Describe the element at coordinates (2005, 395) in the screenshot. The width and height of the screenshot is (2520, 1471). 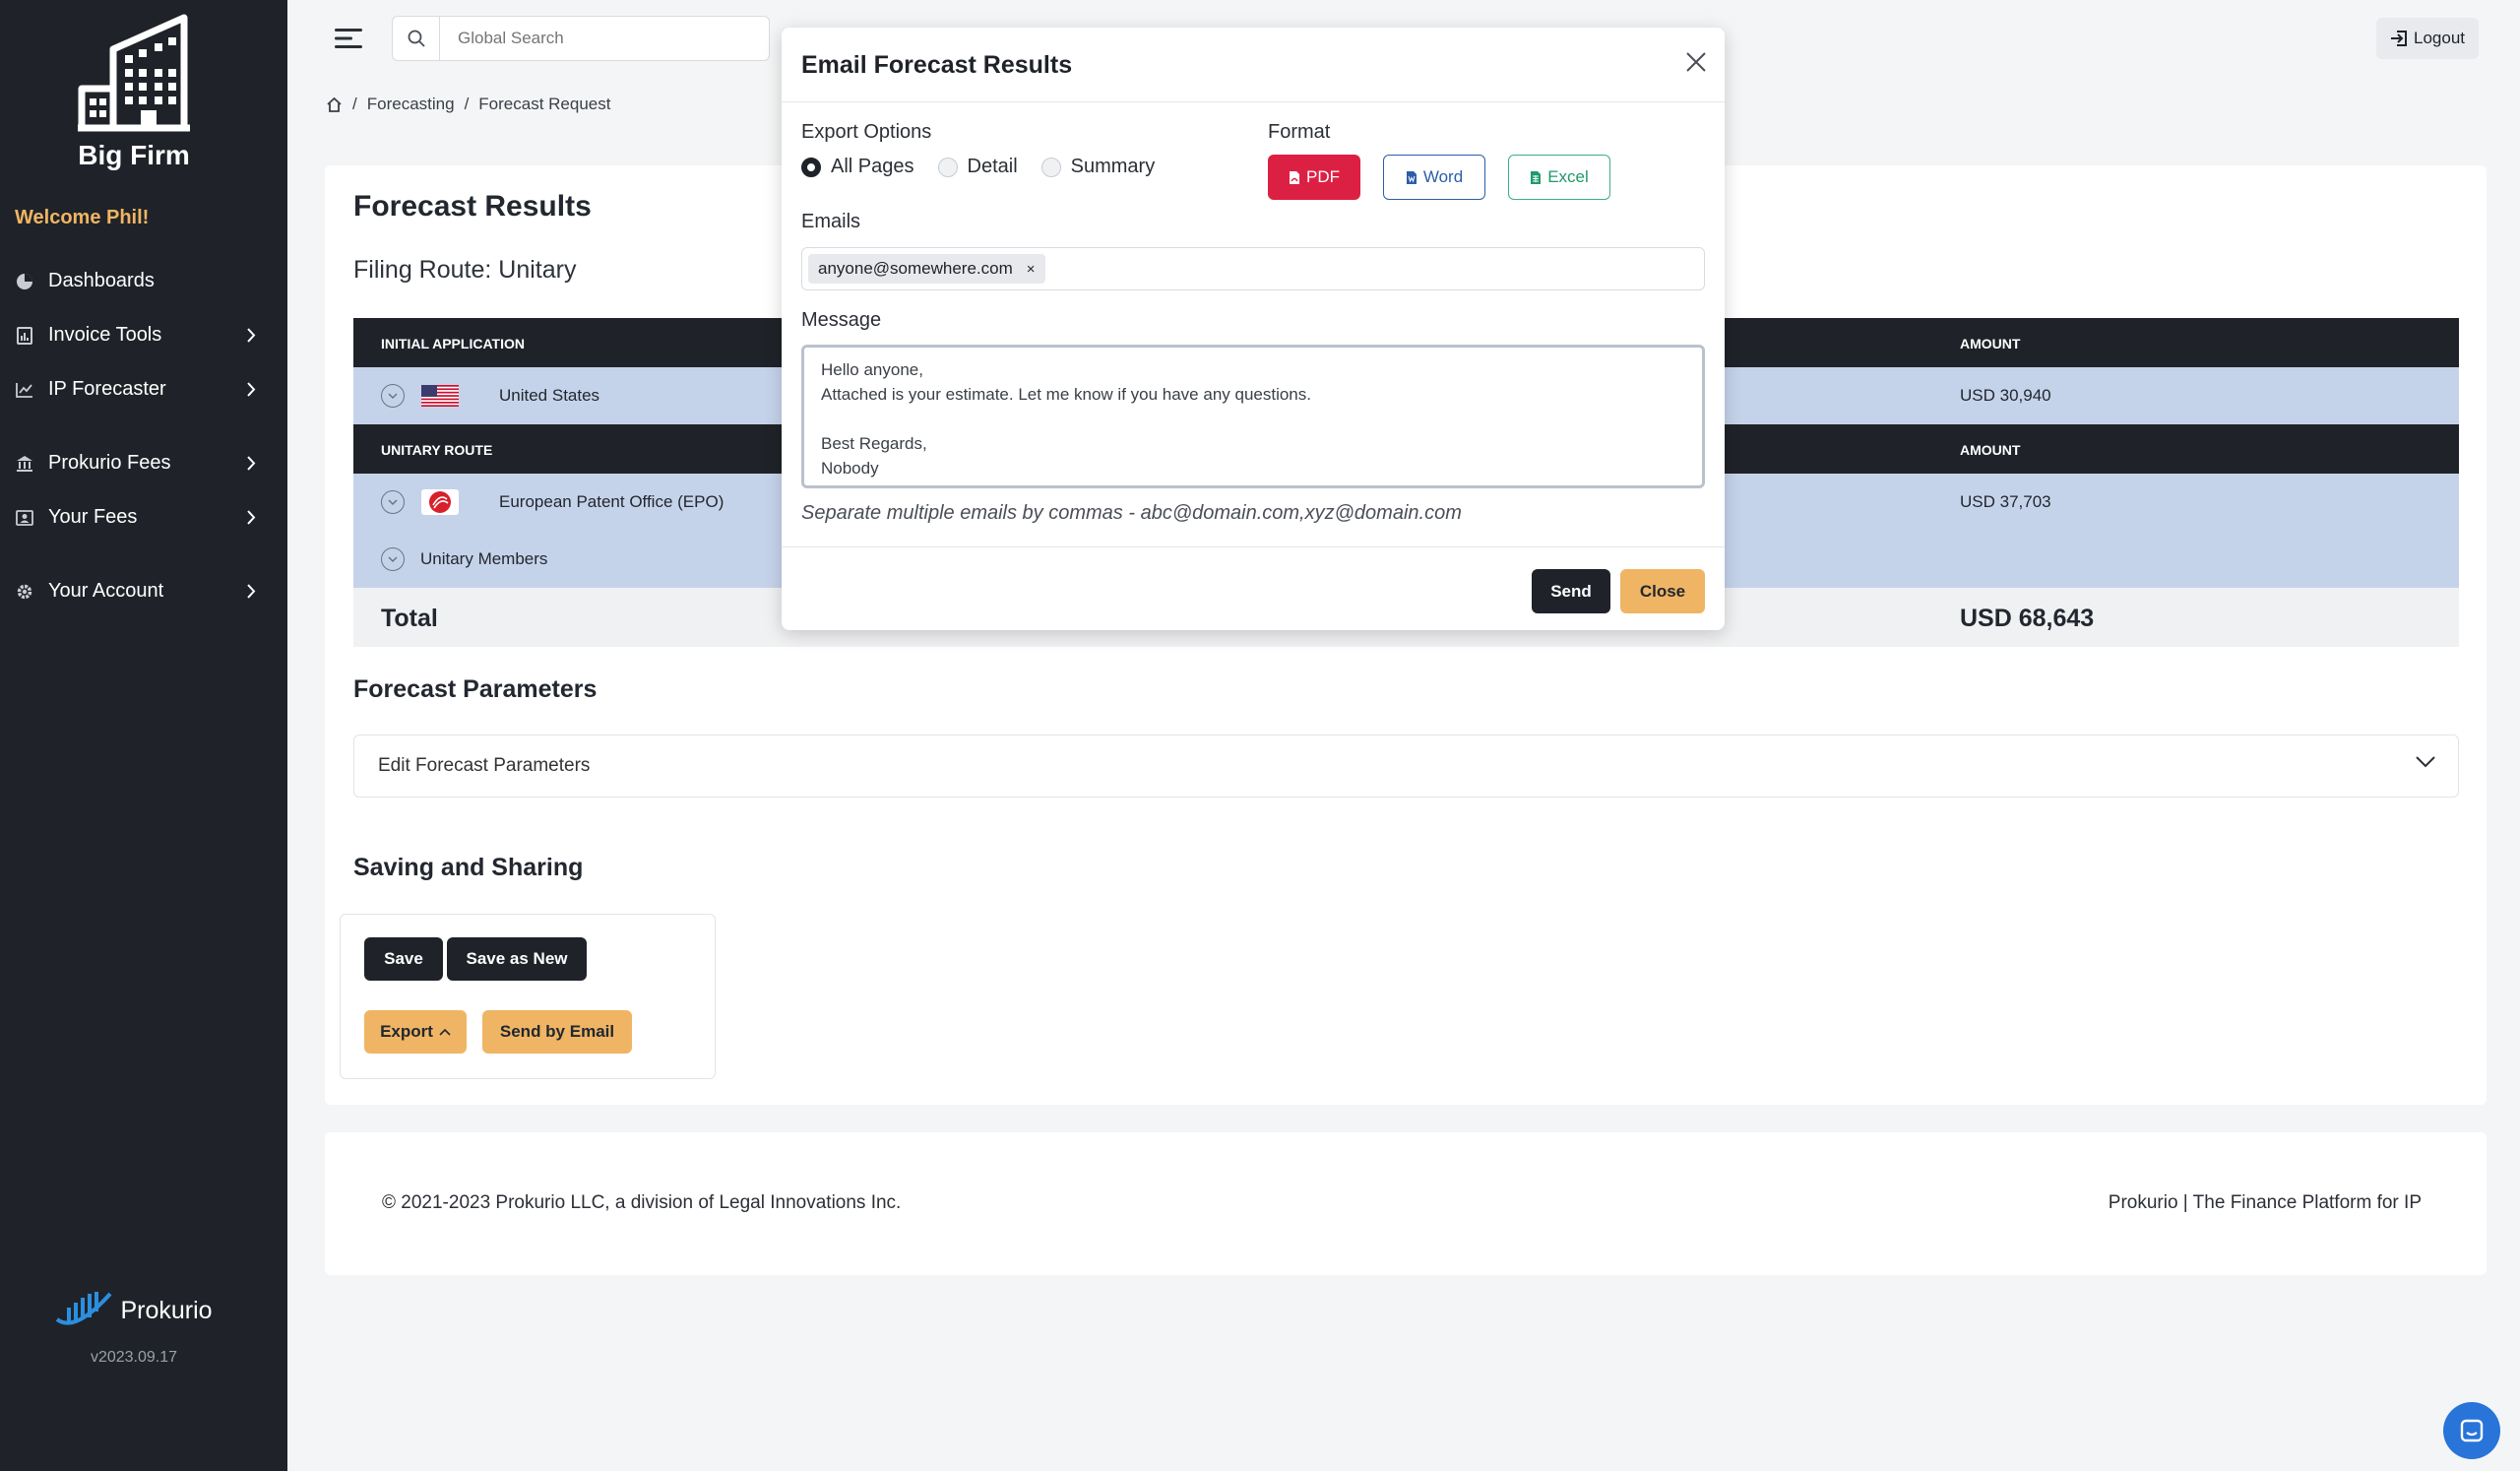
I see `amount-value: USD 30,940` at that location.